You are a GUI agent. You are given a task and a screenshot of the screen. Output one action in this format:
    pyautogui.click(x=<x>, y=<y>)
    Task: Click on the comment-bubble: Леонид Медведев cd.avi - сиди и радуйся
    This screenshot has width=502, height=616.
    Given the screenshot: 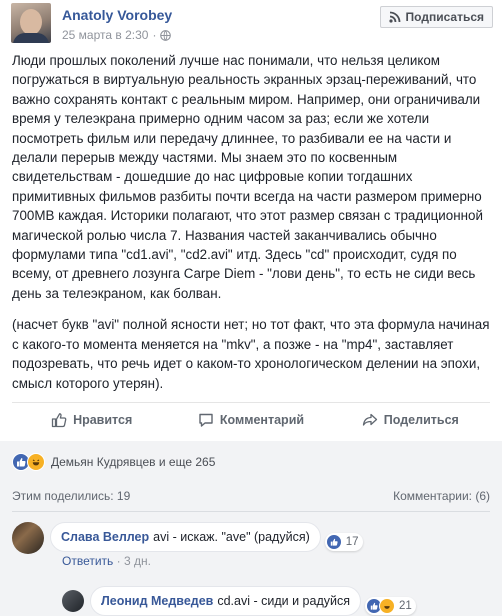 What is the action you would take?
    pyautogui.click(x=225, y=601)
    